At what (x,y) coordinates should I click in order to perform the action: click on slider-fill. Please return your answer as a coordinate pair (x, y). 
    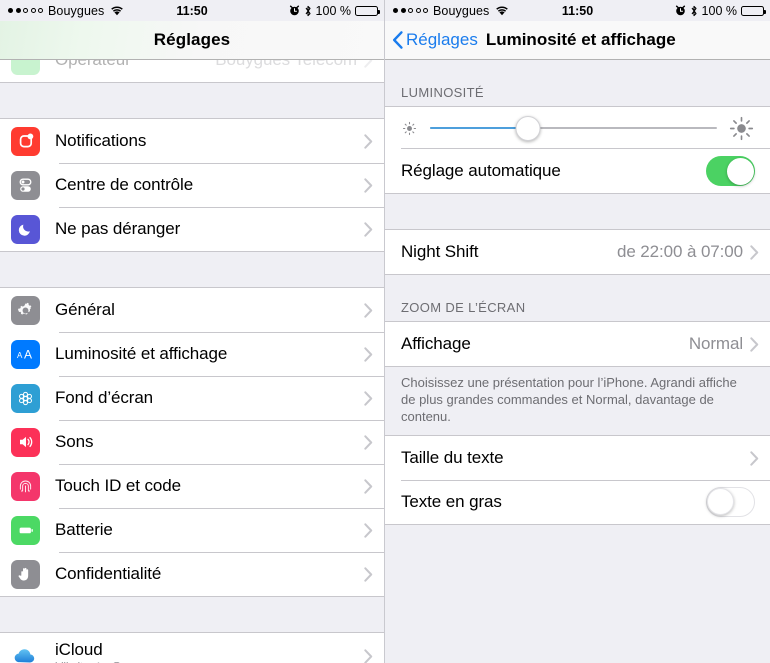
    Looking at the image, I should click on (479, 128).